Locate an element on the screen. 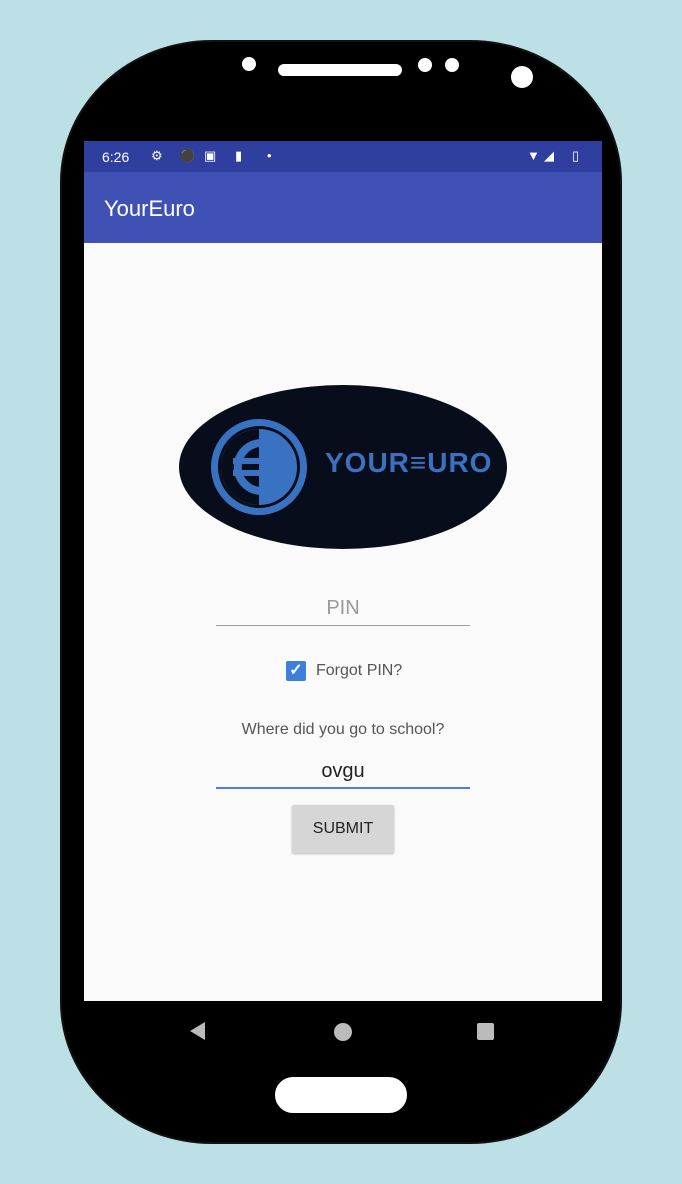 The image size is (682, 1184). security-answer-input is located at coordinates (343, 772).